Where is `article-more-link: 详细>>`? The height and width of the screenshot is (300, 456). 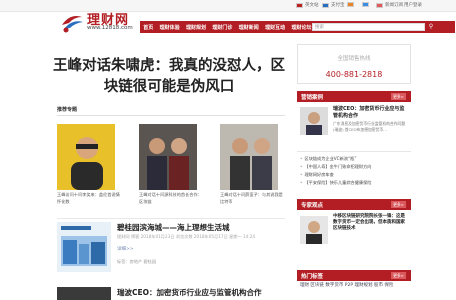 article-more-link: 详细>> is located at coordinates (125, 249).